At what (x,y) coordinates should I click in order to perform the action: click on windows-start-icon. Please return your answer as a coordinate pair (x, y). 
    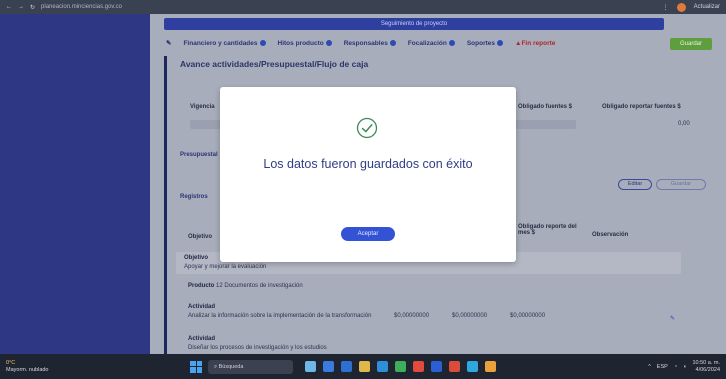
    Looking at the image, I should click on (196, 366).